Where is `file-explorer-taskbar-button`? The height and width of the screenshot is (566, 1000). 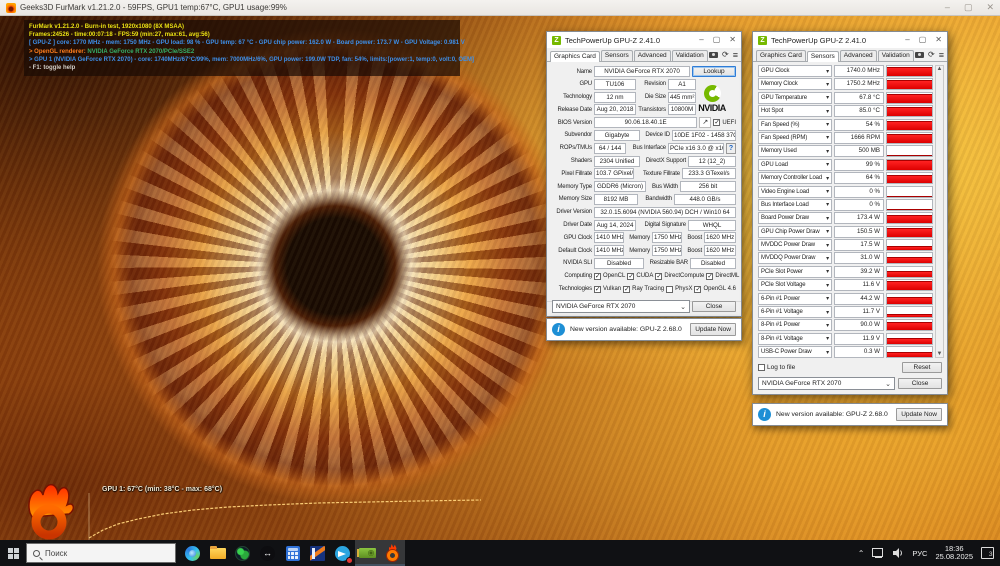 file-explorer-taskbar-button is located at coordinates (217, 553).